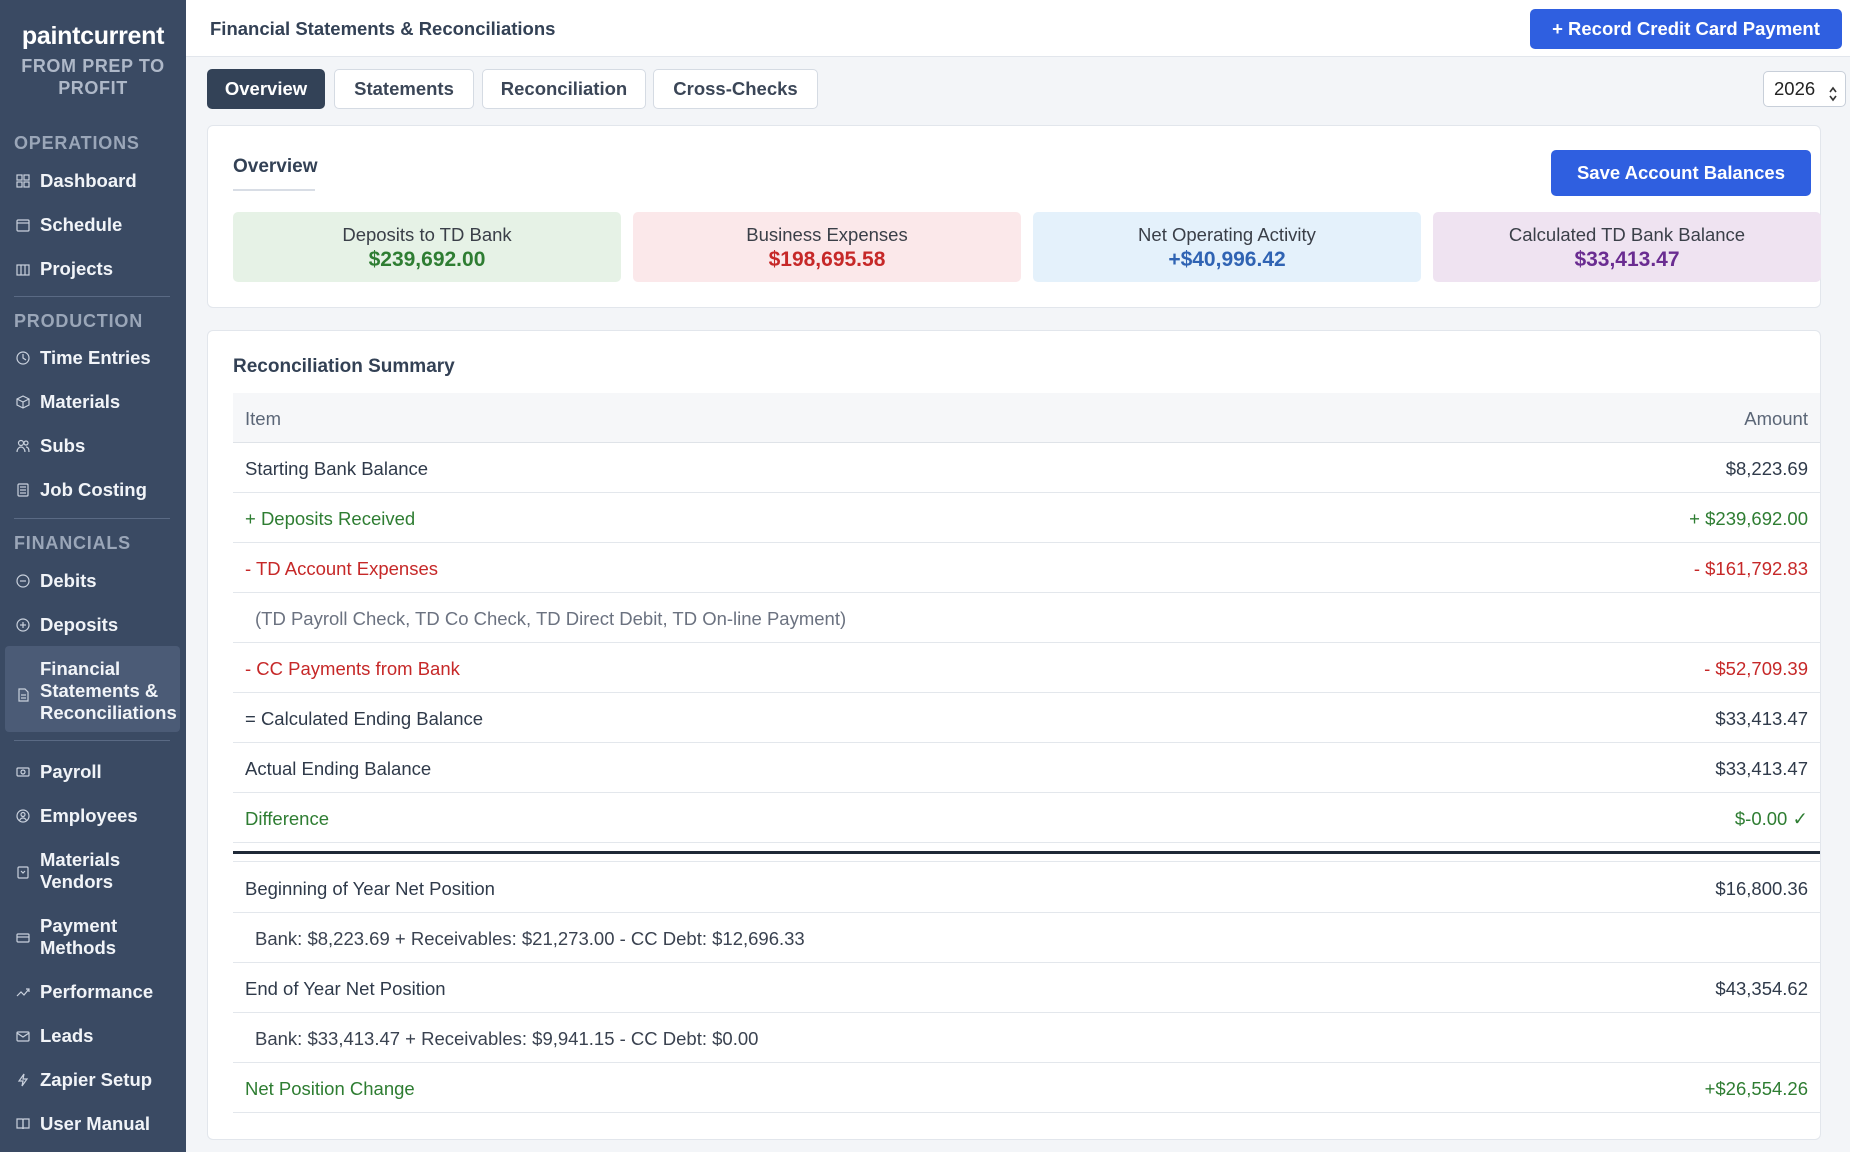 The width and height of the screenshot is (1850, 1152). Describe the element at coordinates (1026, 418) in the screenshot. I see `table-header: Item Amount` at that location.